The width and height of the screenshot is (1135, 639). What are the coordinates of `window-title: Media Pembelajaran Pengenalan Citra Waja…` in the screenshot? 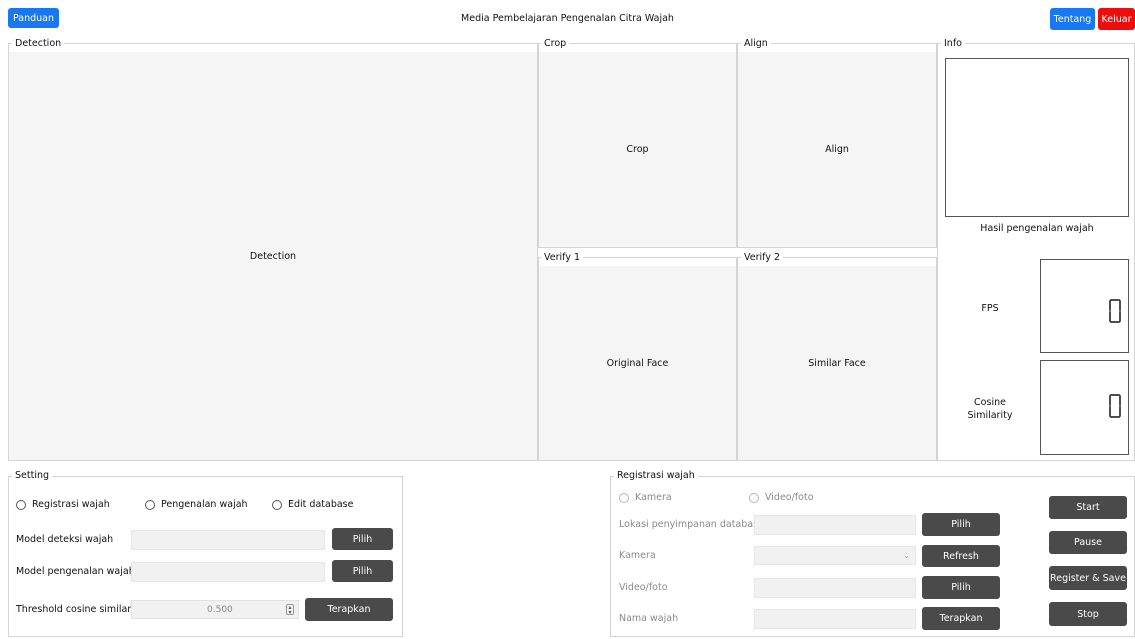 It's located at (567, 18).